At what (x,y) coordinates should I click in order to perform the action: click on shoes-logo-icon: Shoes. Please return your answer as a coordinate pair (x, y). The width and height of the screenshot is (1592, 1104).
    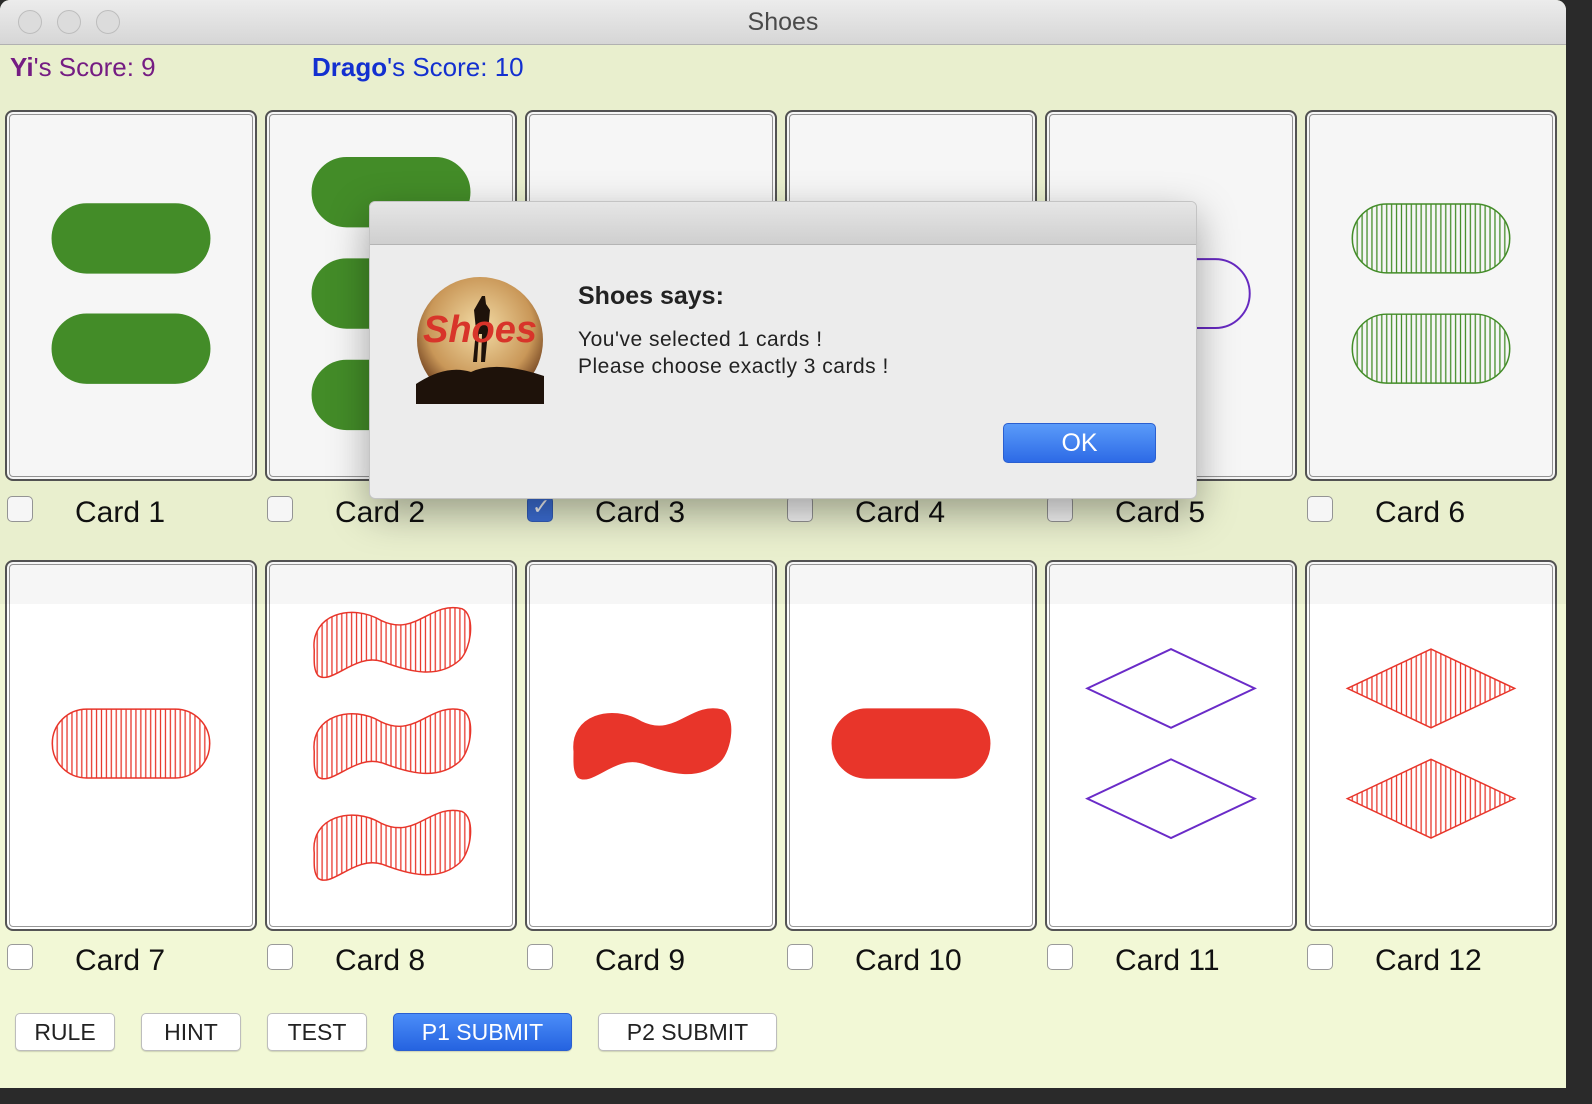
    Looking at the image, I should click on (480, 340).